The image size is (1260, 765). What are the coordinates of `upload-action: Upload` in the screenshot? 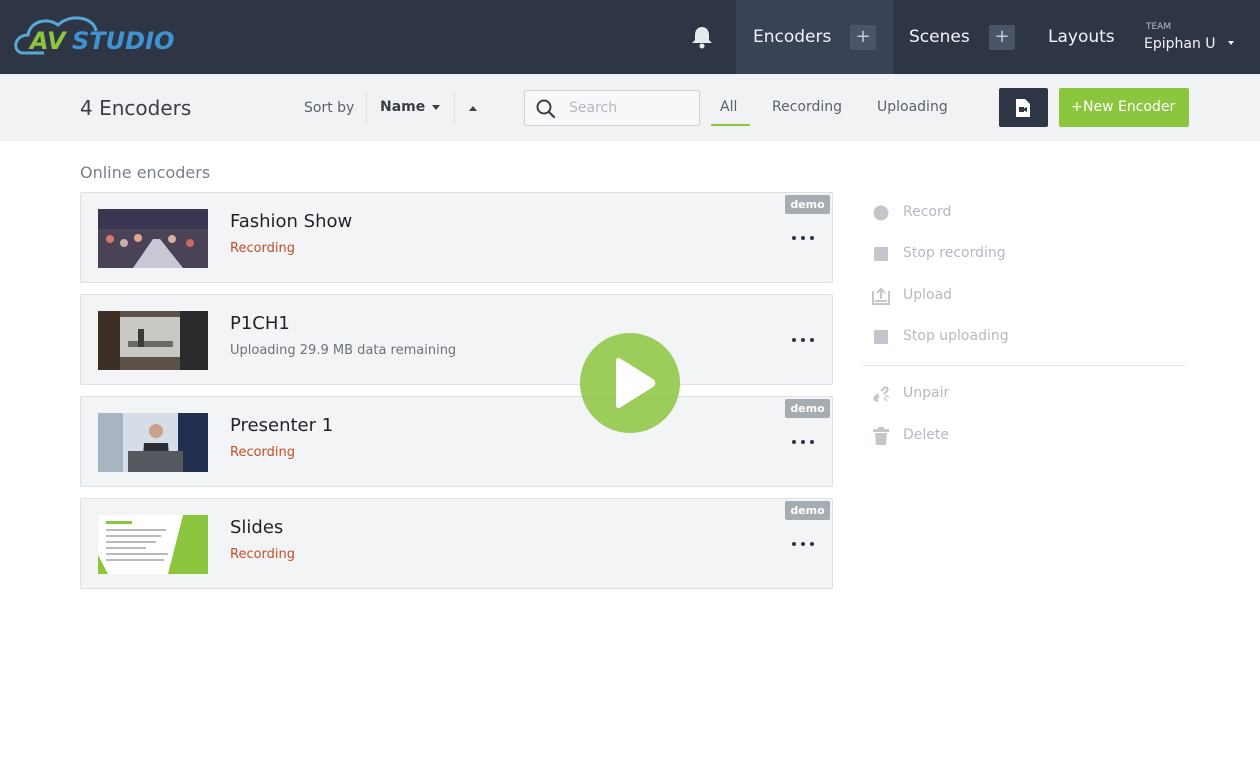 It's located at (932, 296).